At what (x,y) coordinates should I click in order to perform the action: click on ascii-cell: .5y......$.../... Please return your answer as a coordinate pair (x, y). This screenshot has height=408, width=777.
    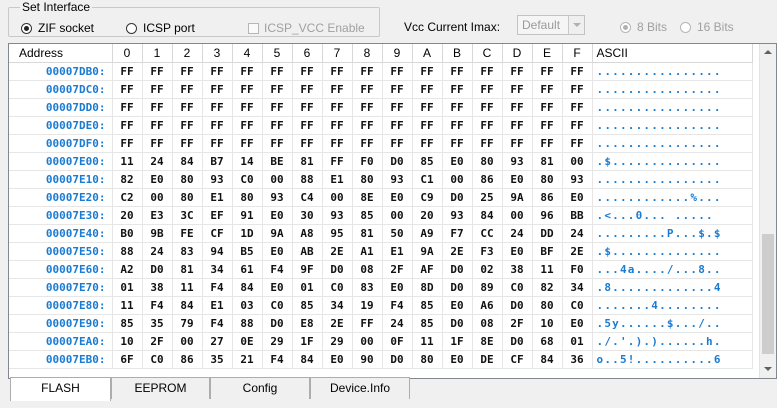
    Looking at the image, I should click on (672, 323).